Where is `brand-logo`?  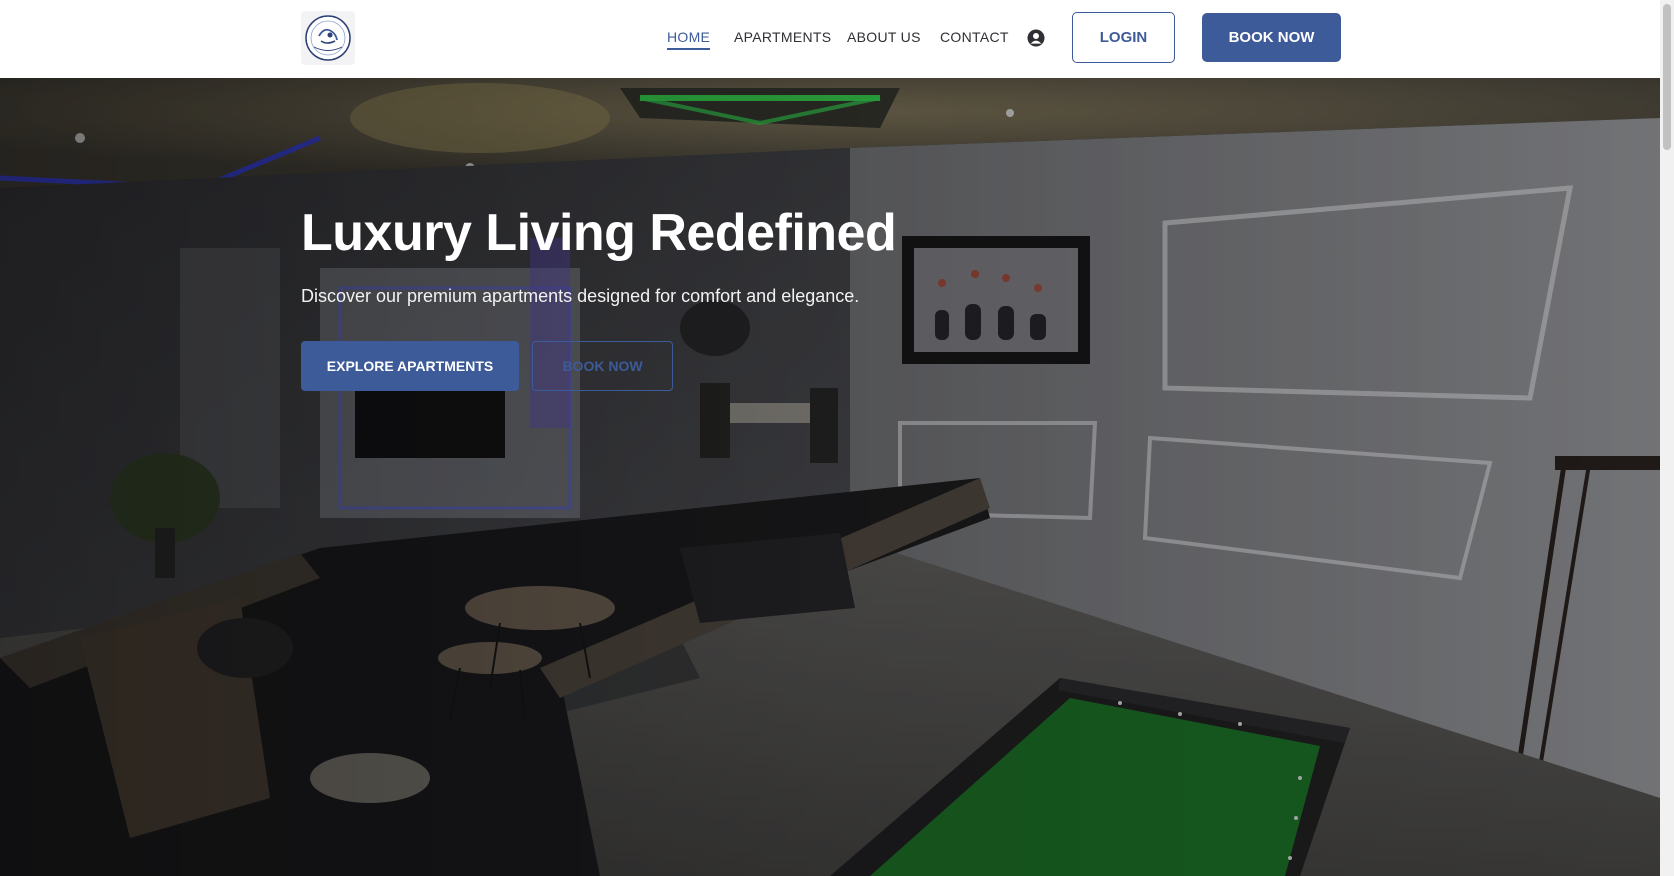
brand-logo is located at coordinates (328, 38).